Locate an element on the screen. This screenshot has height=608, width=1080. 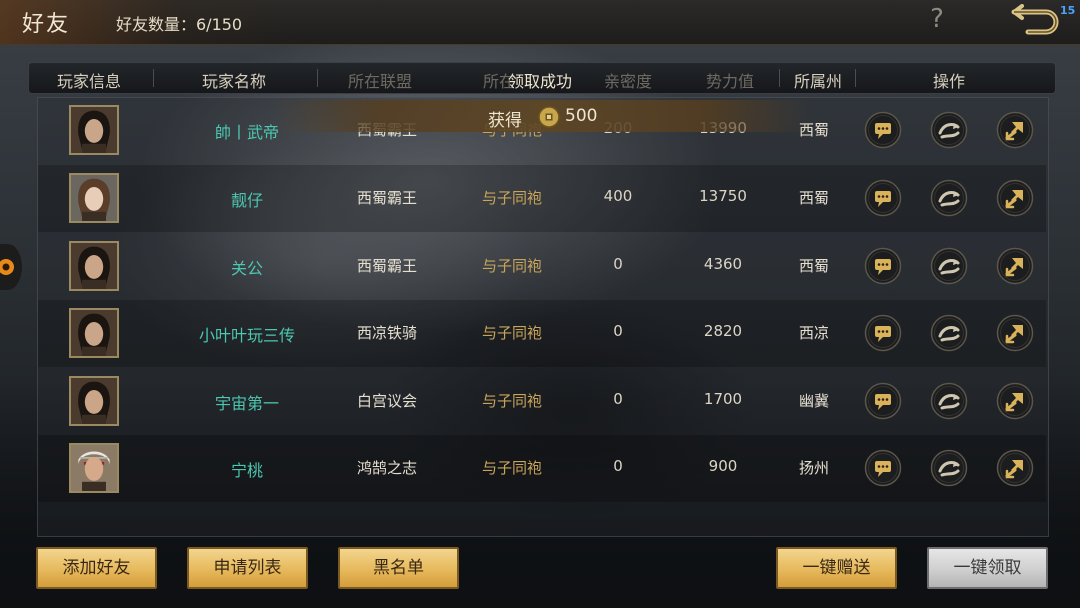
add-friend-button: 添加好友 is located at coordinates (96, 568).